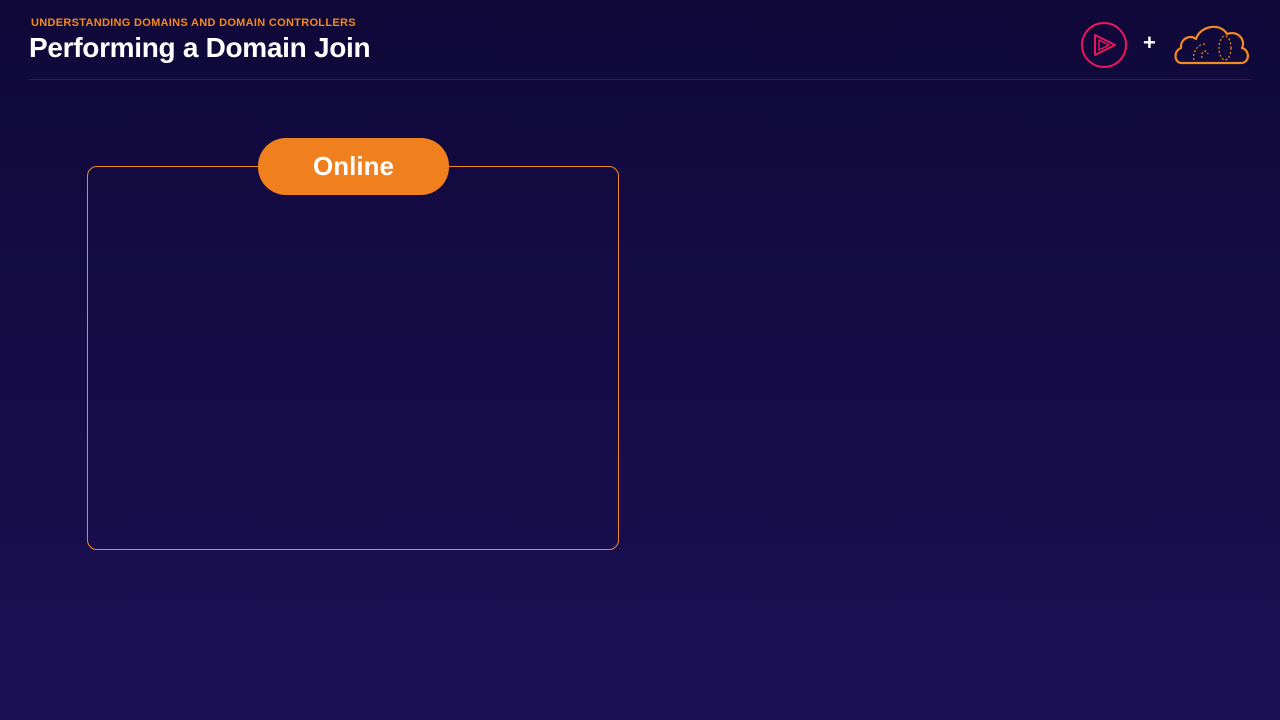 Image resolution: width=1280 pixels, height=720 pixels. I want to click on play-logo-icon, so click(1104, 45).